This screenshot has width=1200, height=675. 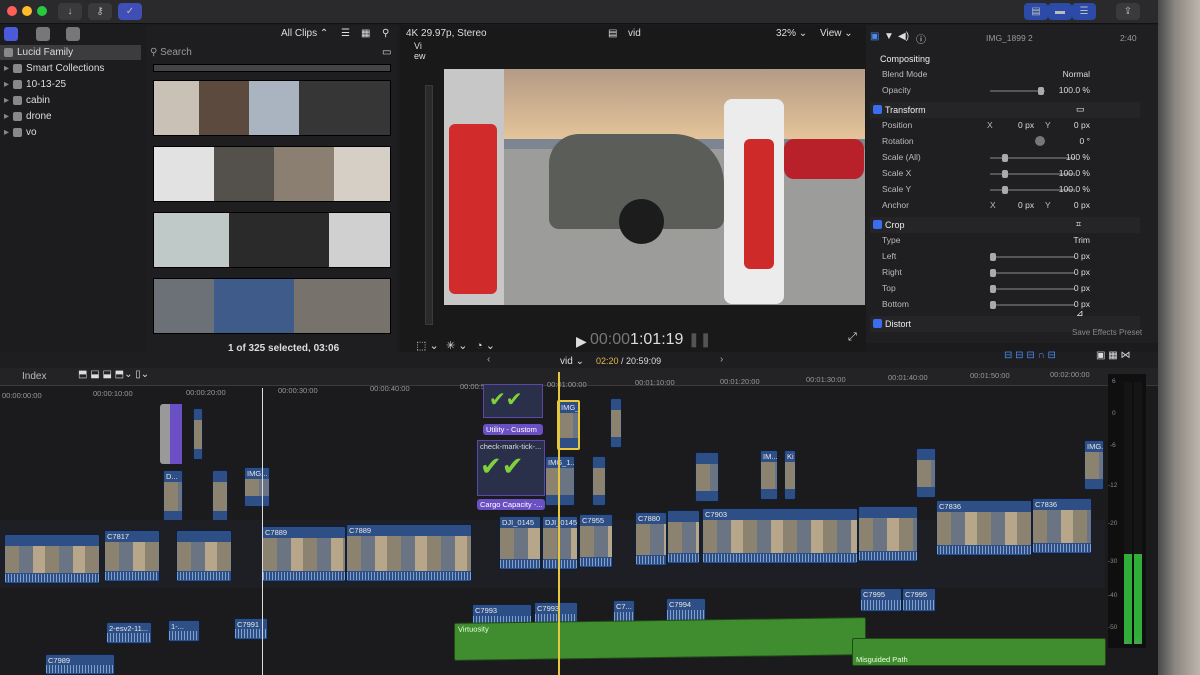 I want to click on timeline-layout-icon: ▬, so click(x=1060, y=11).